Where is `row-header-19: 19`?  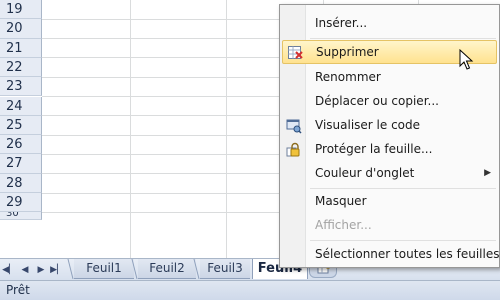 row-header-19: 19 is located at coordinates (21, 10).